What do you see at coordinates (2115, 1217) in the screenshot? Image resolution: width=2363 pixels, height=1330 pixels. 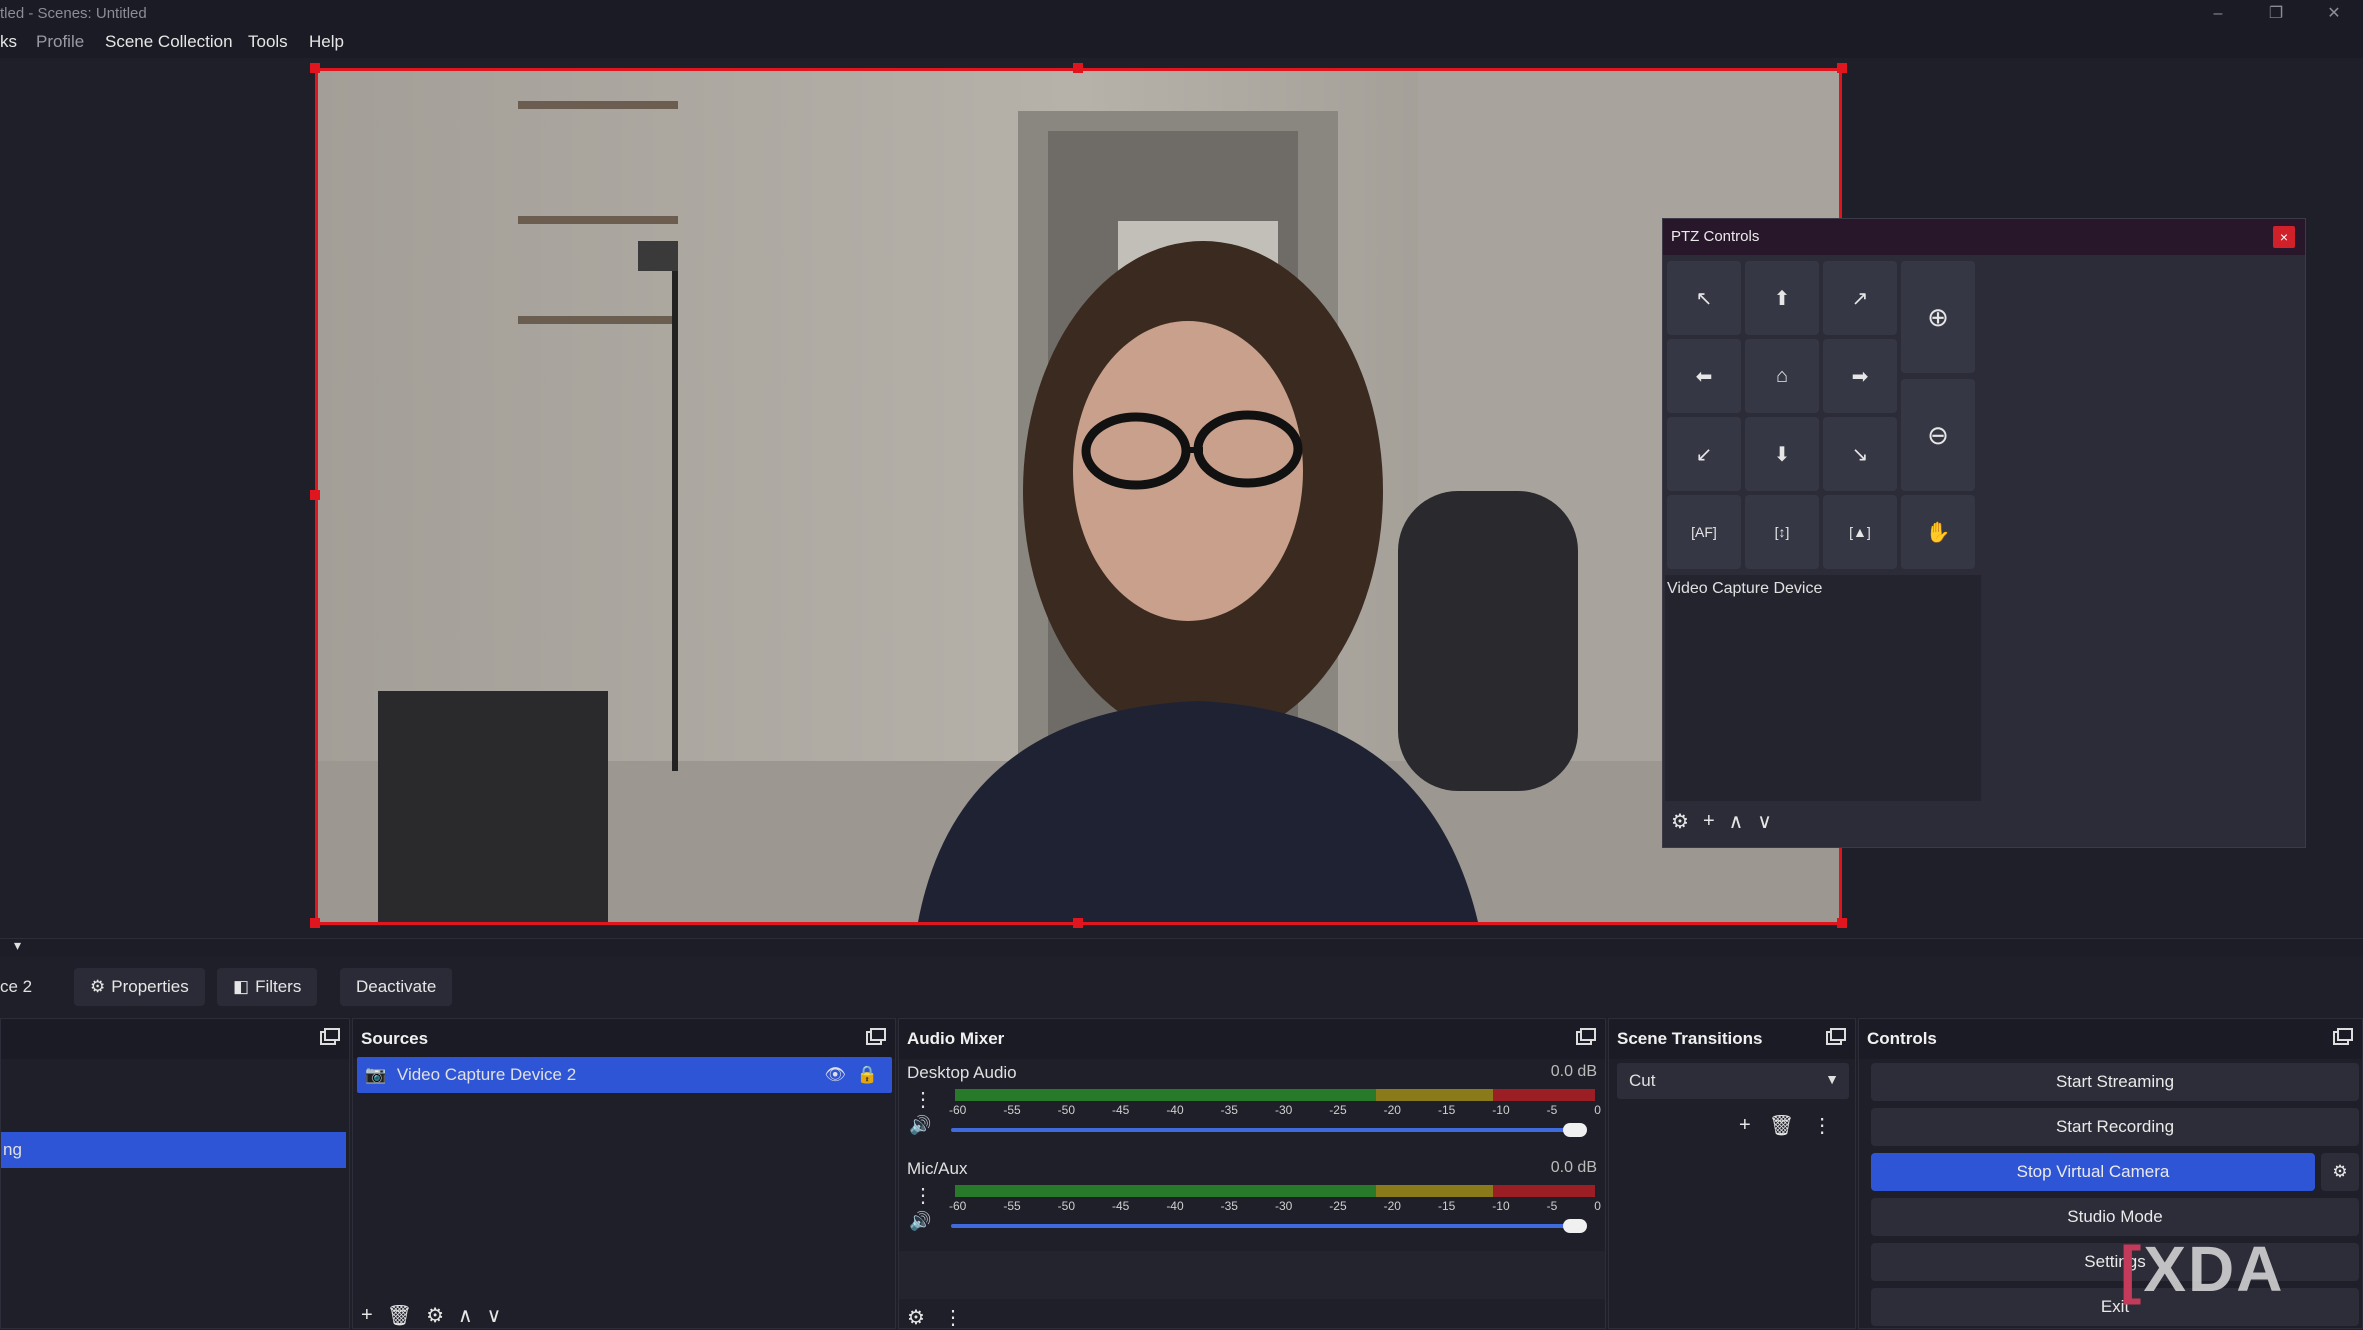 I see `studio-mode-button: Studio Mode` at bounding box center [2115, 1217].